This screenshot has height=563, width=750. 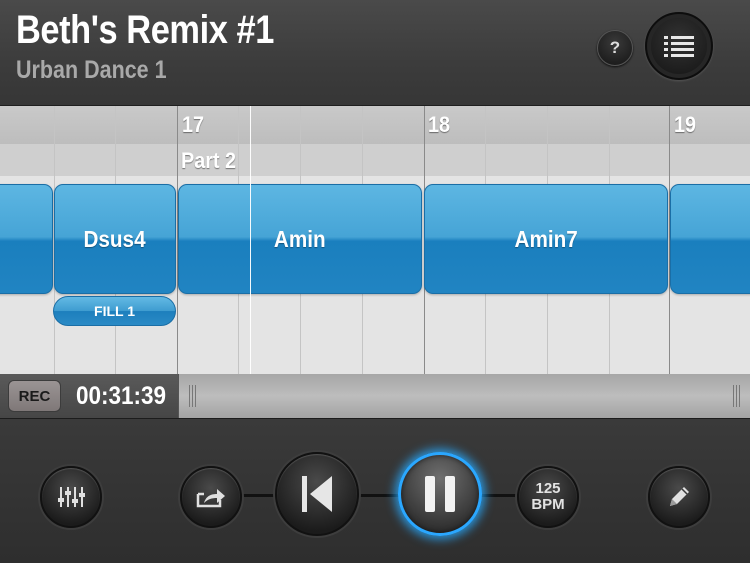 I want to click on rewind-button, so click(x=317, y=494).